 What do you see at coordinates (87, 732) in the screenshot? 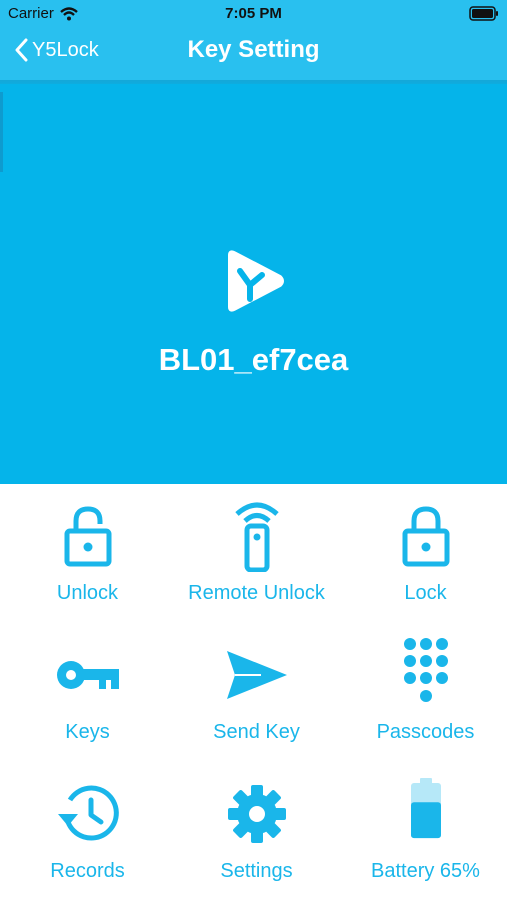
I see `keys-label: Keys` at bounding box center [87, 732].